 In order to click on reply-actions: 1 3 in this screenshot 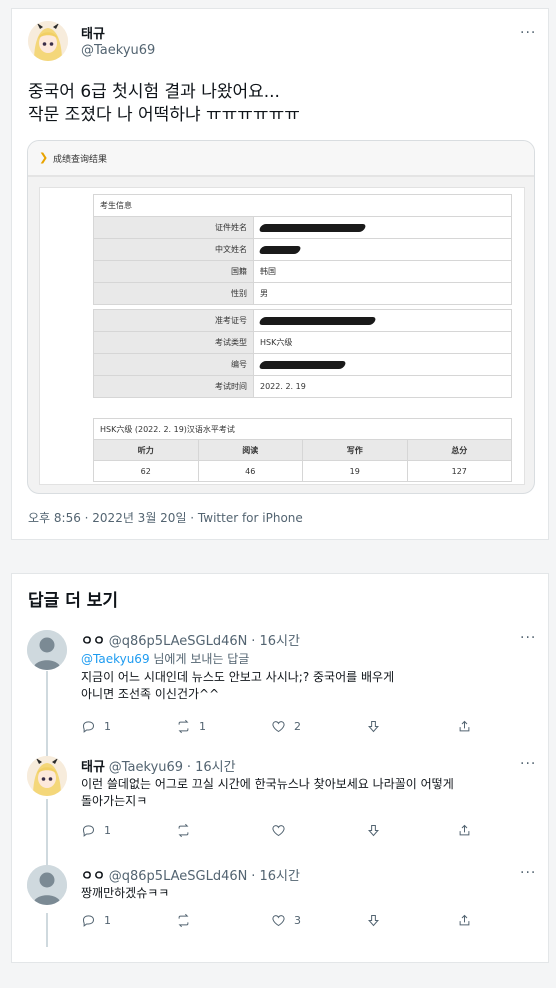, I will do `click(281, 922)`.